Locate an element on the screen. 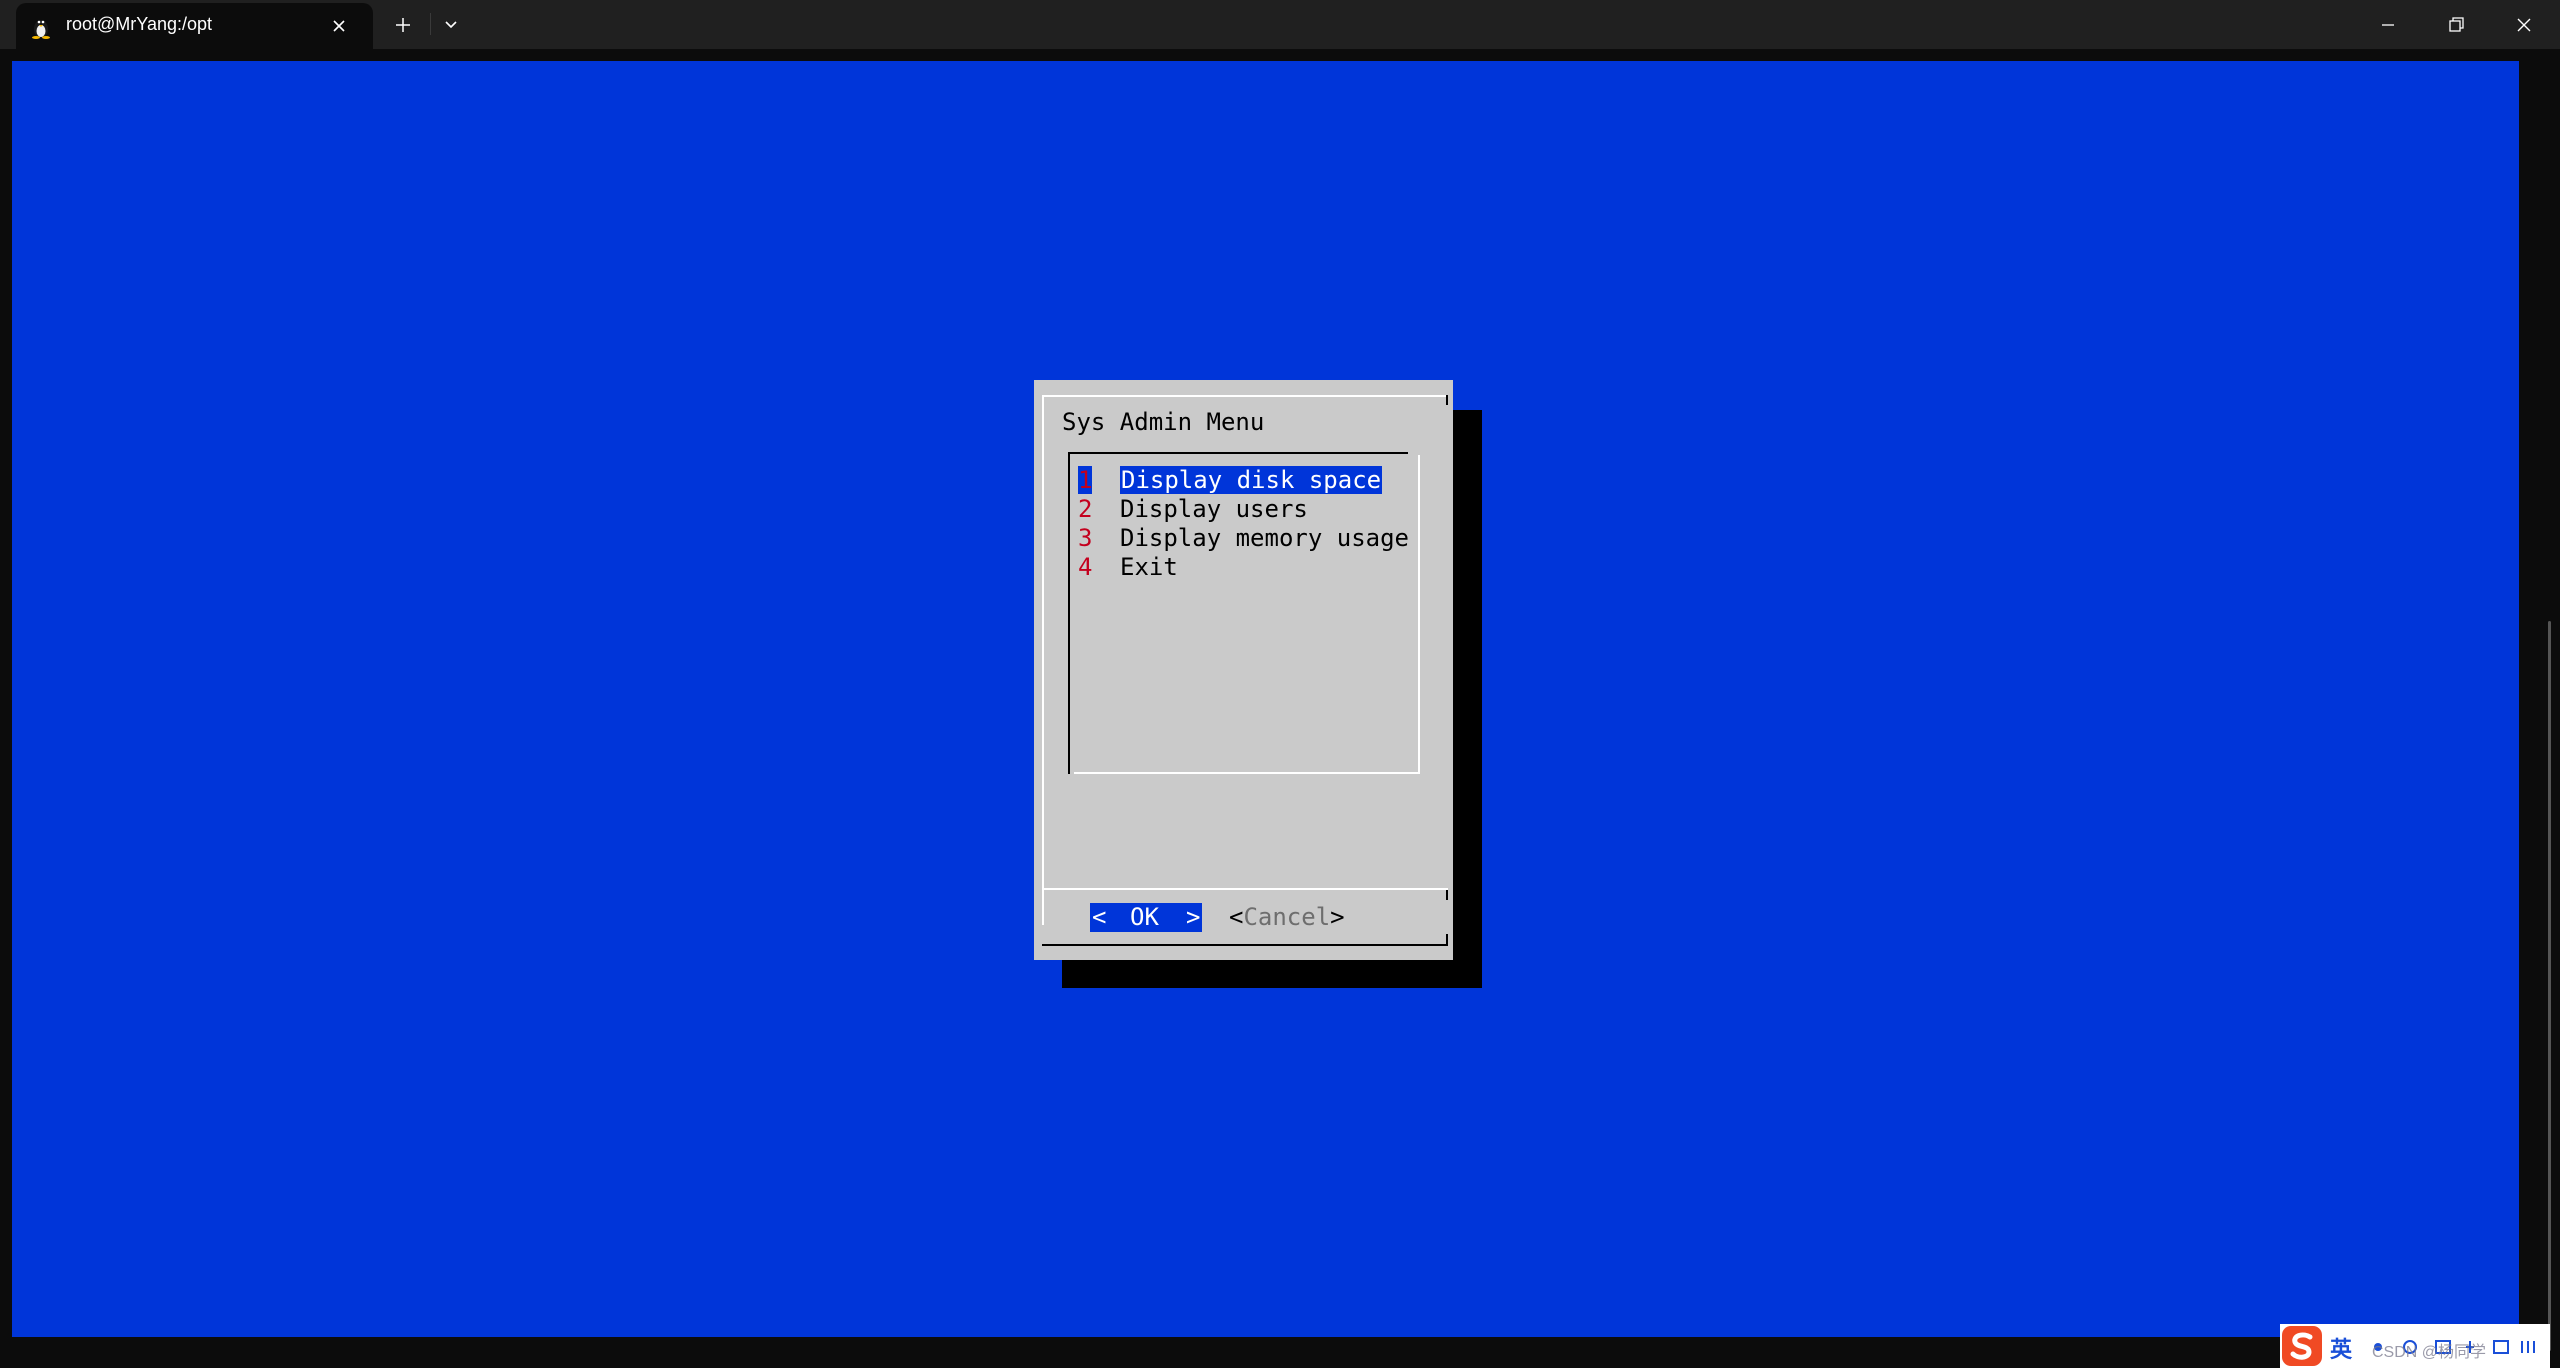 The width and height of the screenshot is (2560, 1368). ime-language-toggle: 英 is located at coordinates (2341, 1348).